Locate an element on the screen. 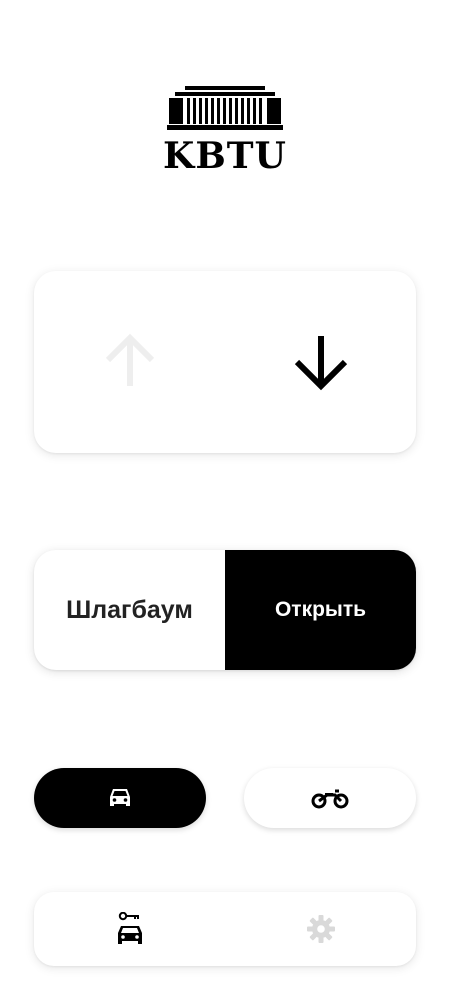 The height and width of the screenshot is (1000, 450). direction-down-button is located at coordinates (321, 362).